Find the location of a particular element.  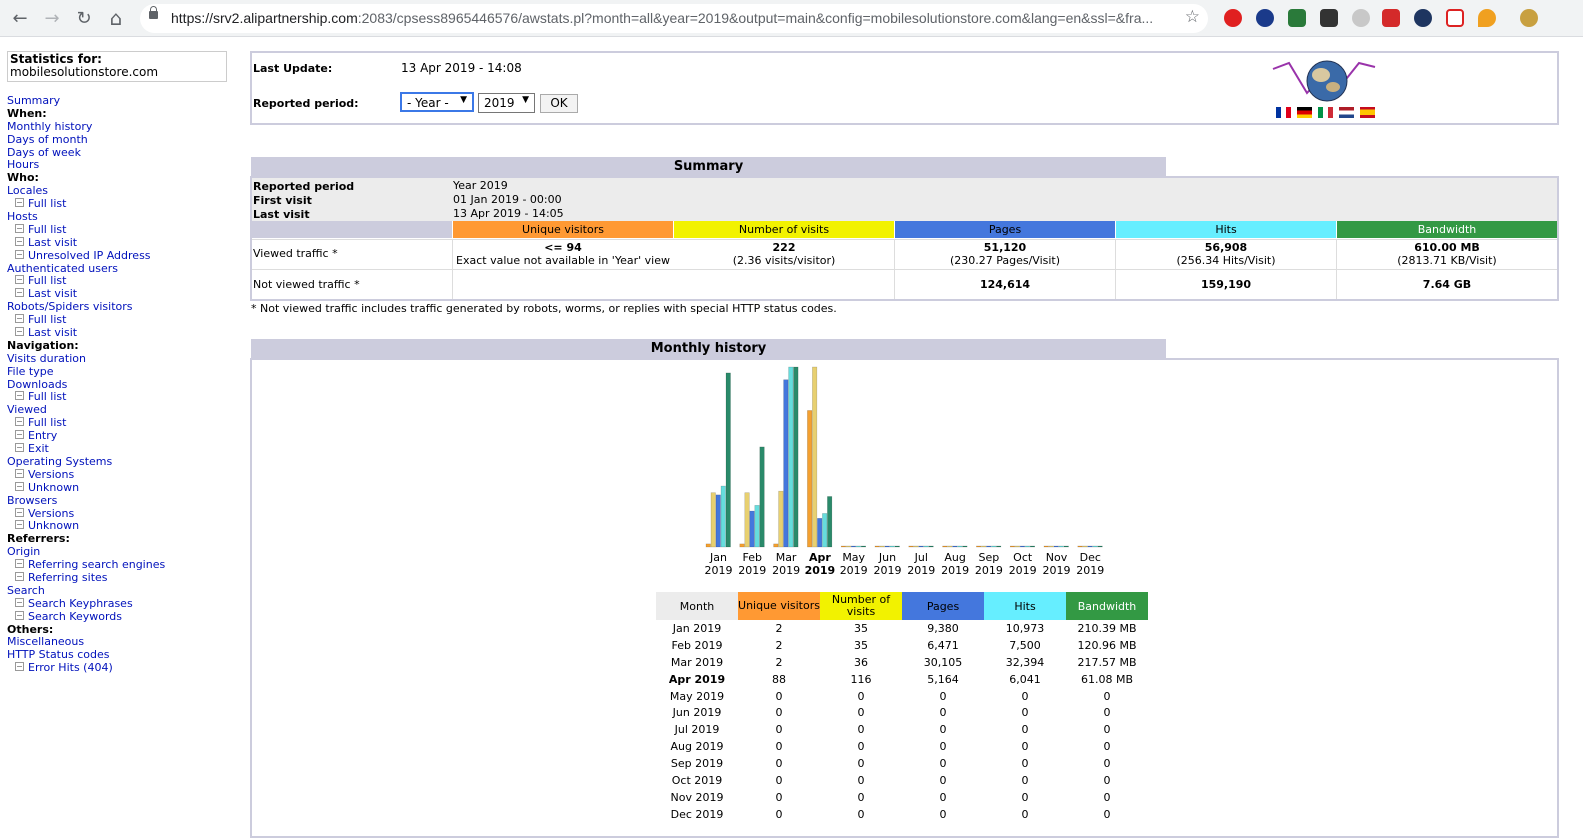

share-extension-icon is located at coordinates (1423, 18).